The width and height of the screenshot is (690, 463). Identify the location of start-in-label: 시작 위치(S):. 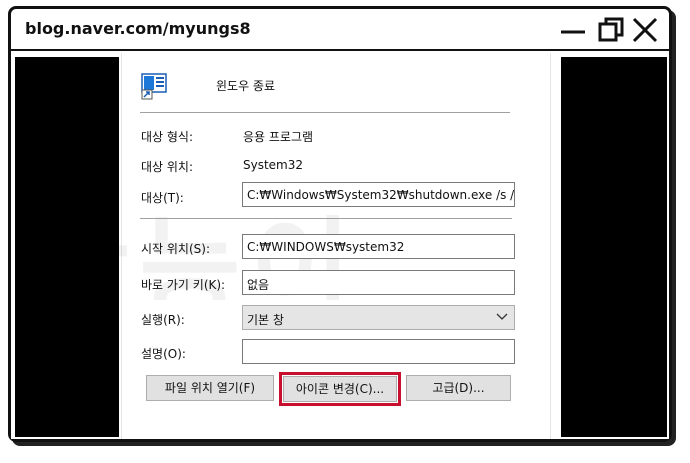
(175, 249).